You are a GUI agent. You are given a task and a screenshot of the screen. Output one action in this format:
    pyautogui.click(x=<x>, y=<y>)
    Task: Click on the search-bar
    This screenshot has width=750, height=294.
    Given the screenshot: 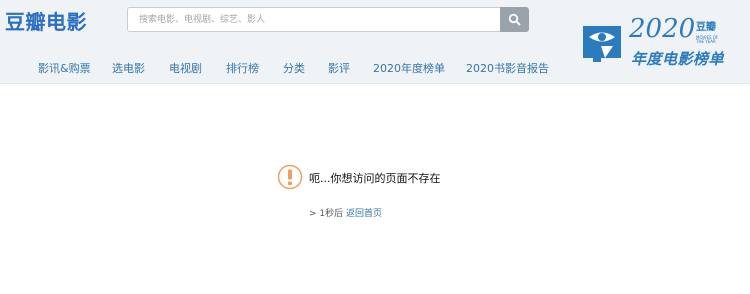 What is the action you would take?
    pyautogui.click(x=328, y=19)
    